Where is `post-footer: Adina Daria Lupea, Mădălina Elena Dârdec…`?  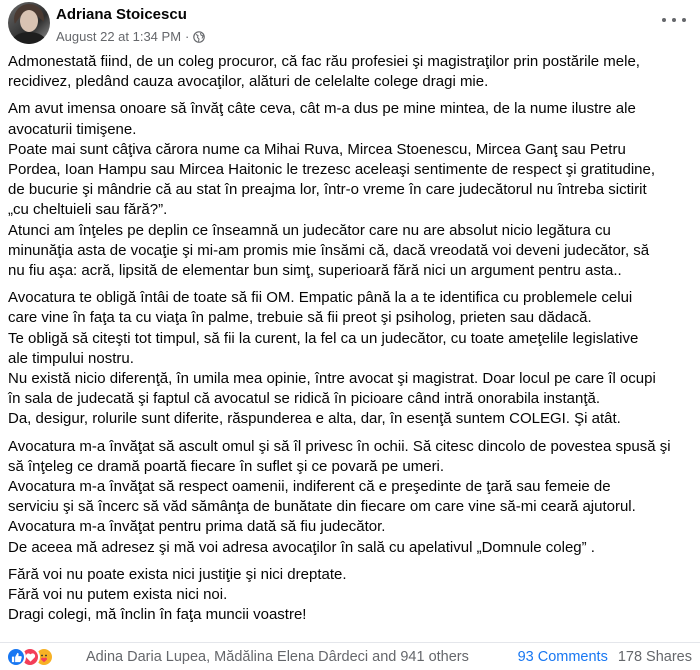
post-footer: Adina Daria Lupea, Mădălina Elena Dârdec… is located at coordinates (350, 656).